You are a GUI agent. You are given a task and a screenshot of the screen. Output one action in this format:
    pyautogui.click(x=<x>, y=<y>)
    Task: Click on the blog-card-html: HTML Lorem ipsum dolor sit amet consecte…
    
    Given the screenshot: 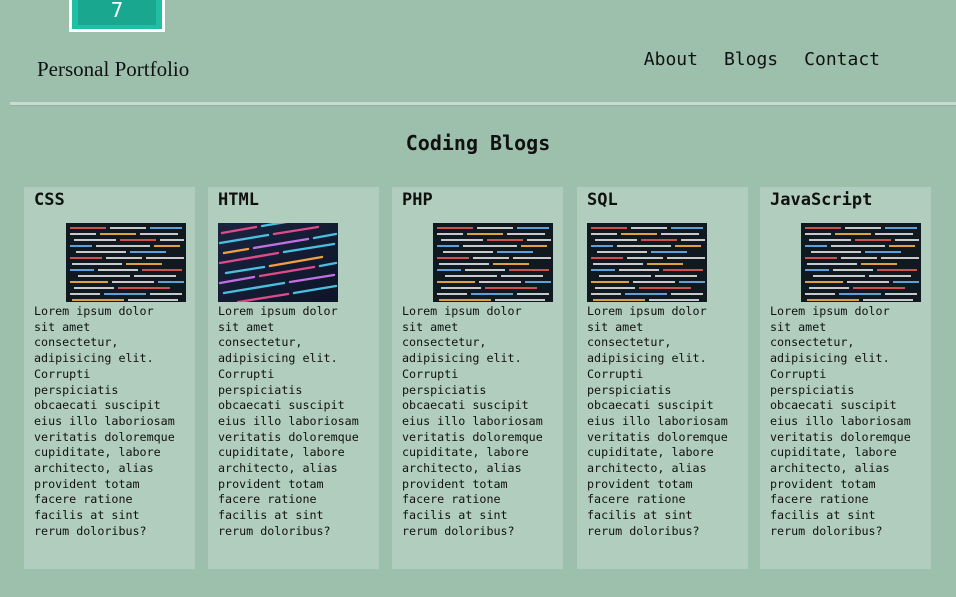 What is the action you would take?
    pyautogui.click(x=293, y=378)
    